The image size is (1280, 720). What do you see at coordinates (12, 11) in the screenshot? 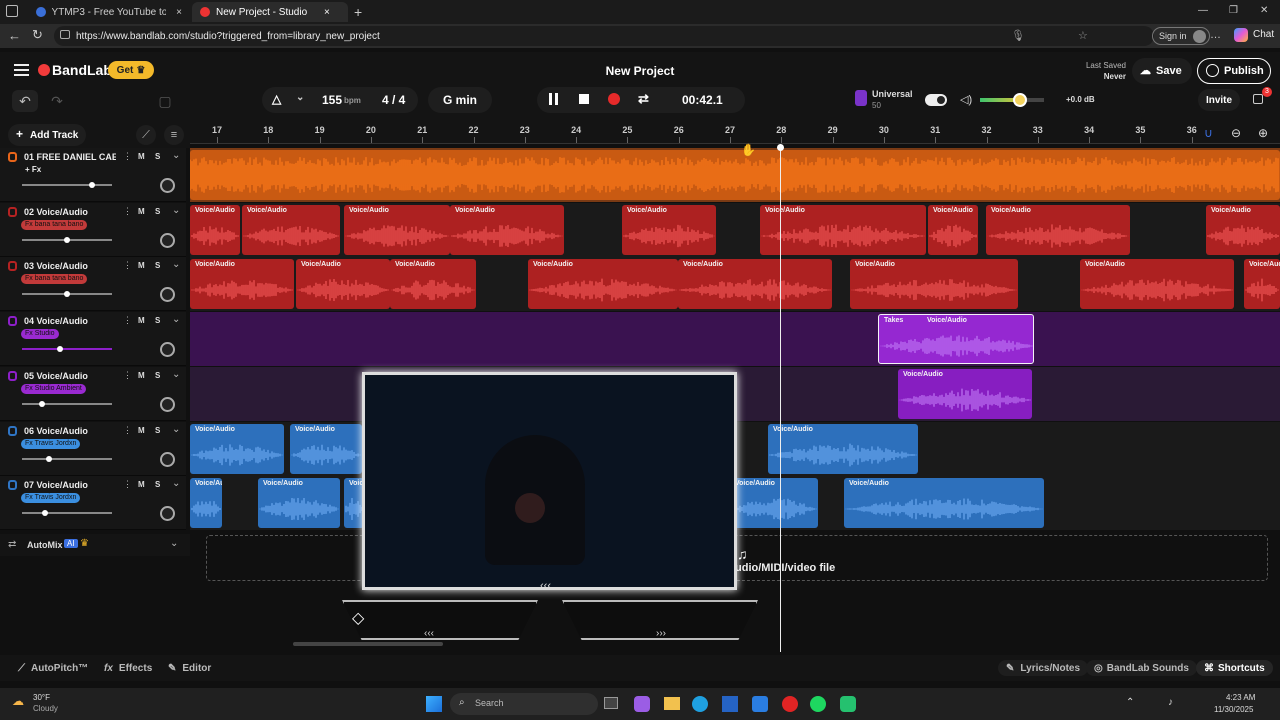
I see `tab-actions-icon` at bounding box center [12, 11].